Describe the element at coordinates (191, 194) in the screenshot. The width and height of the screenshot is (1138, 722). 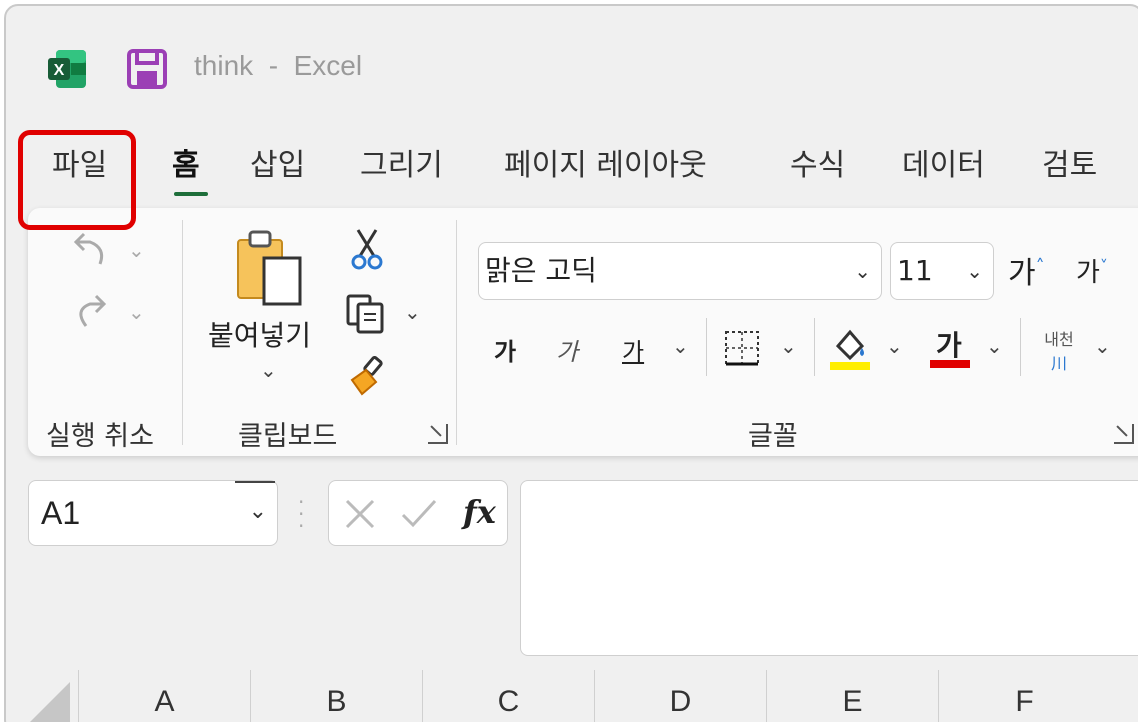
I see `active-tab-indicator` at that location.